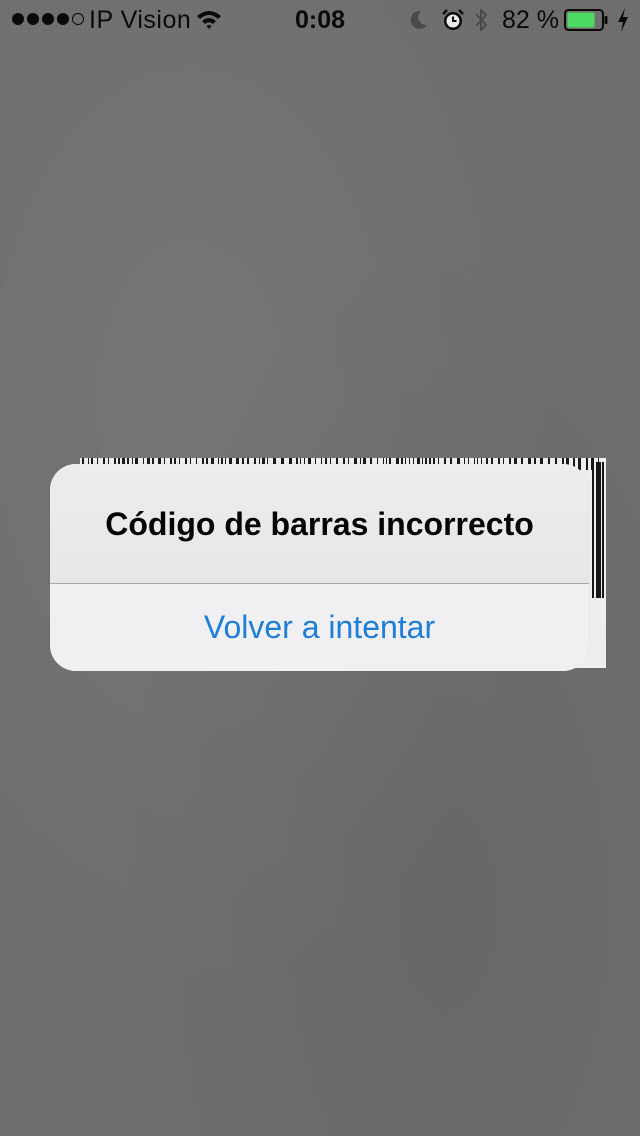 The height and width of the screenshot is (1136, 640). What do you see at coordinates (319, 524) in the screenshot?
I see `alert-title: Código de barras incorrecto` at bounding box center [319, 524].